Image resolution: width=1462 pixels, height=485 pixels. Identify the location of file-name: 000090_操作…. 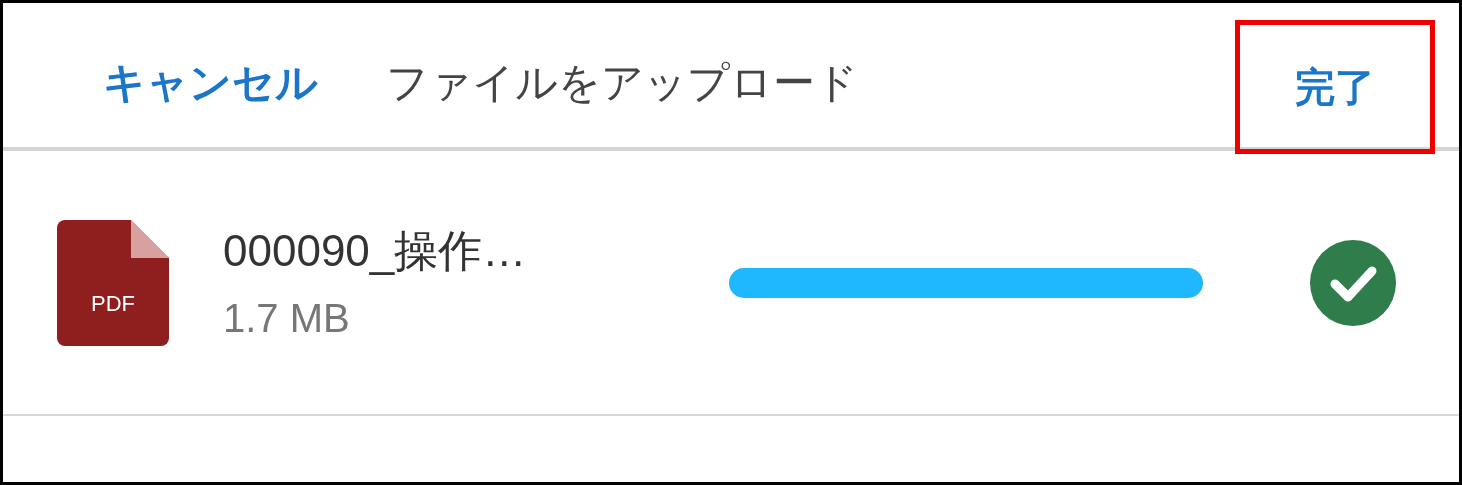
(375, 250).